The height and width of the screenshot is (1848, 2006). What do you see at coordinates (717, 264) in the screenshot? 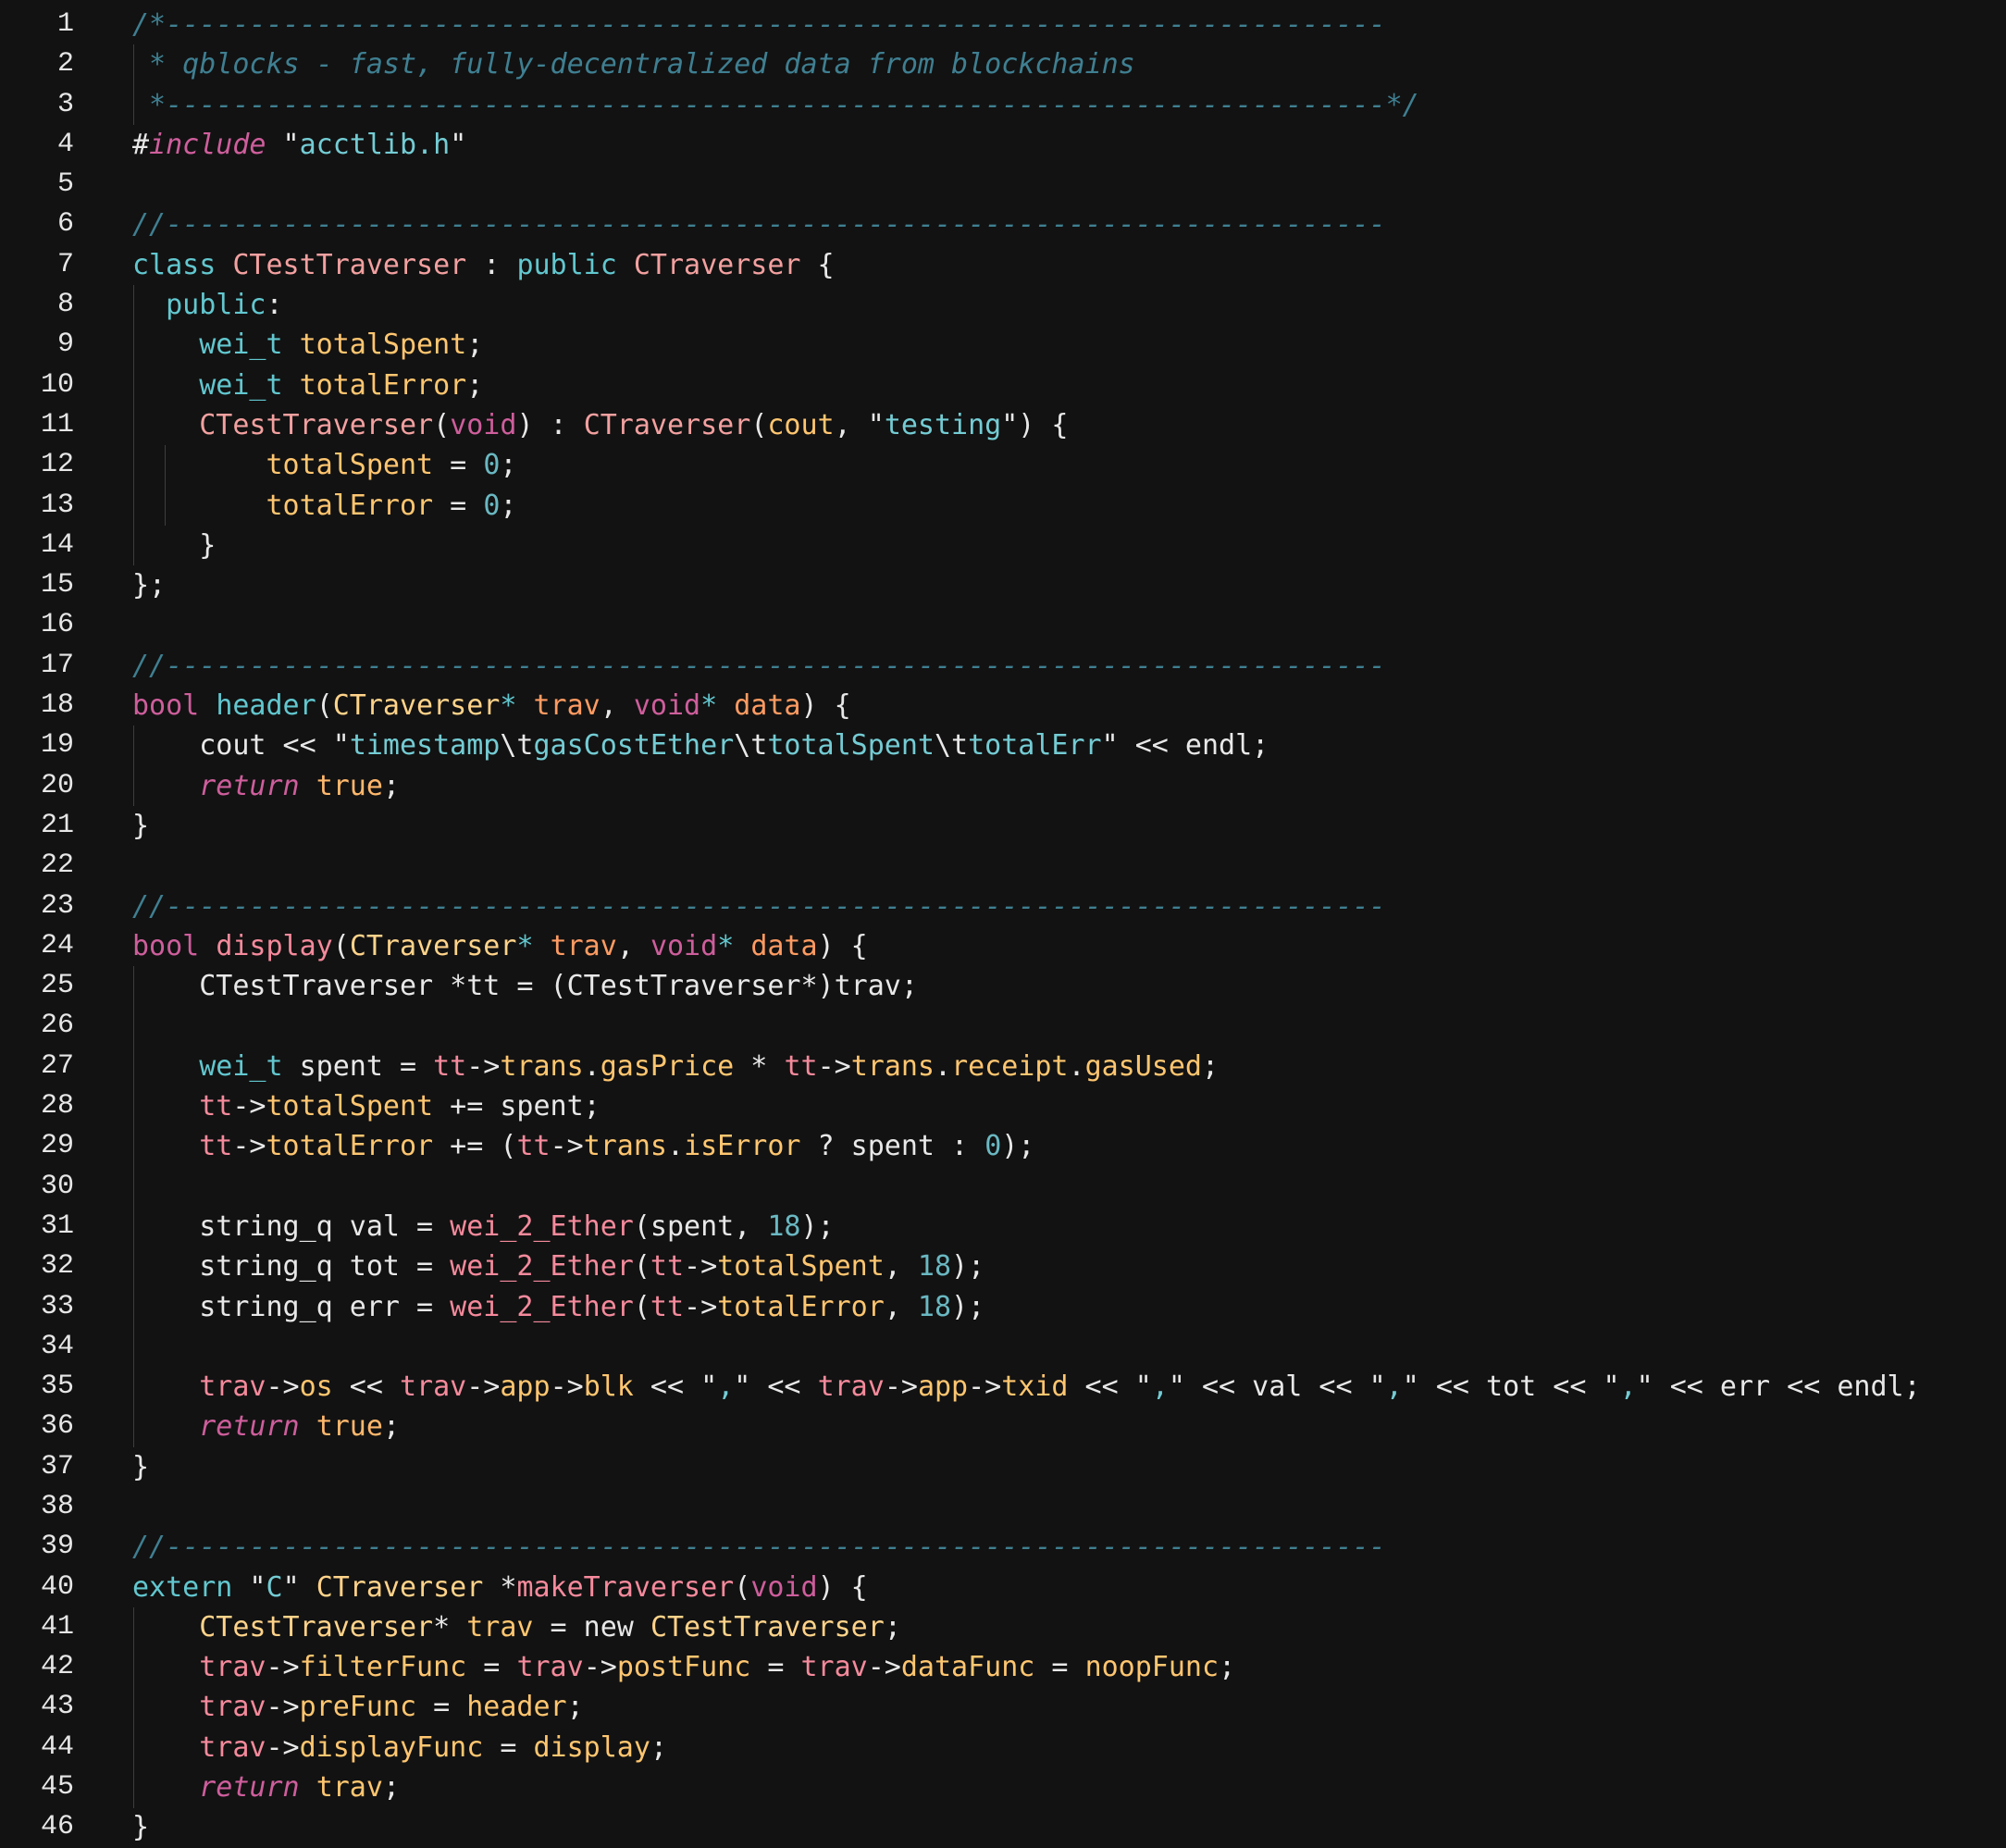
I see `code-token: CTraverser` at bounding box center [717, 264].